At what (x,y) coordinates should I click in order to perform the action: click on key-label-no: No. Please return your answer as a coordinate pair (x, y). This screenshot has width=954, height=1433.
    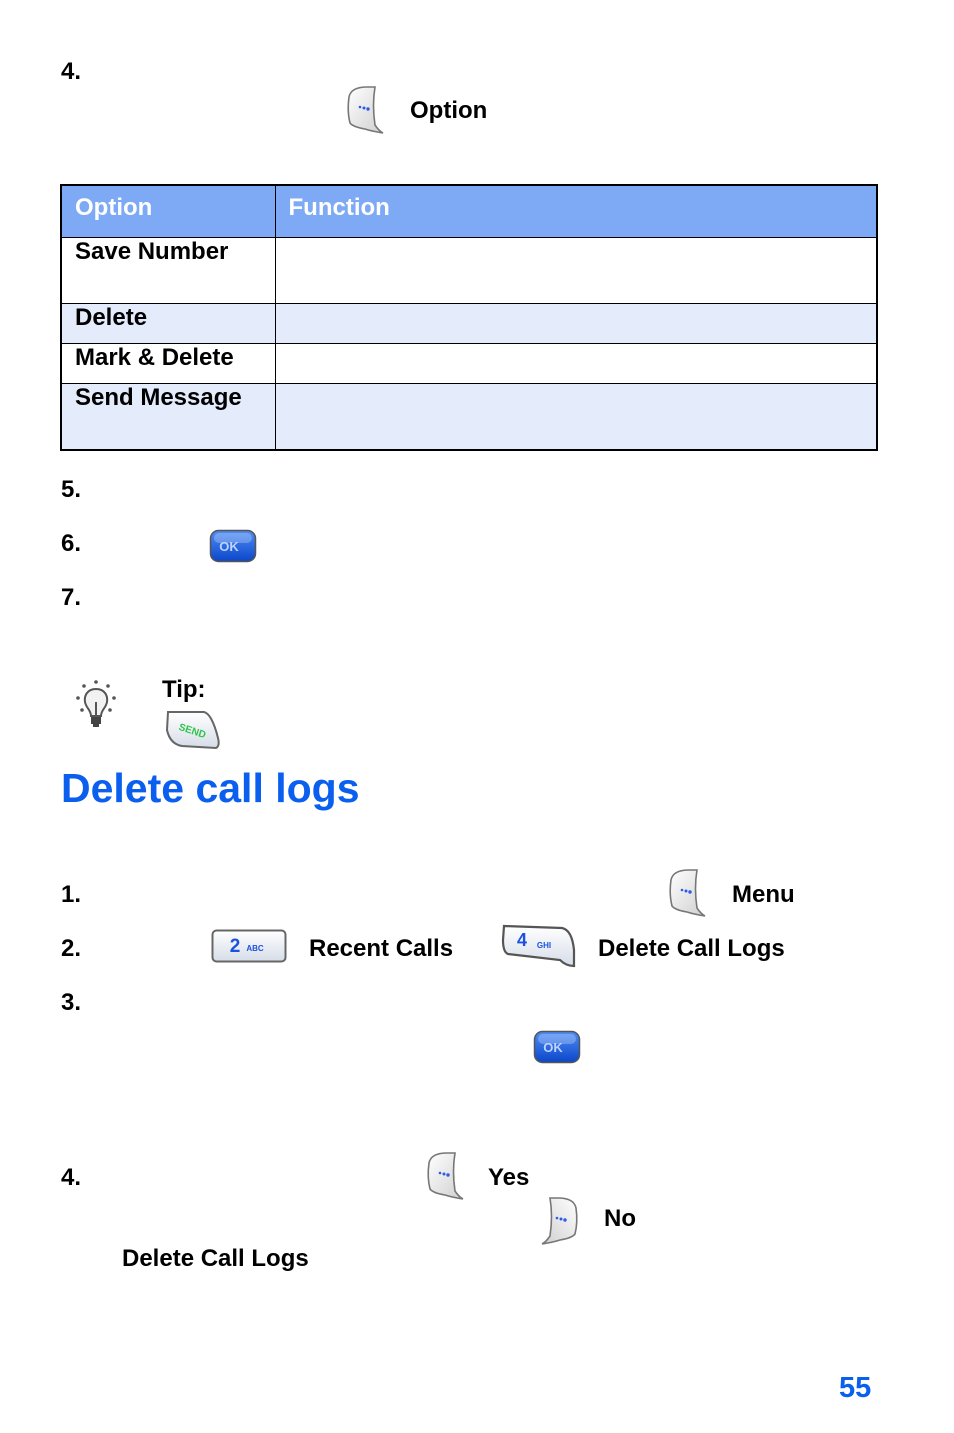
    Looking at the image, I should click on (620, 1218).